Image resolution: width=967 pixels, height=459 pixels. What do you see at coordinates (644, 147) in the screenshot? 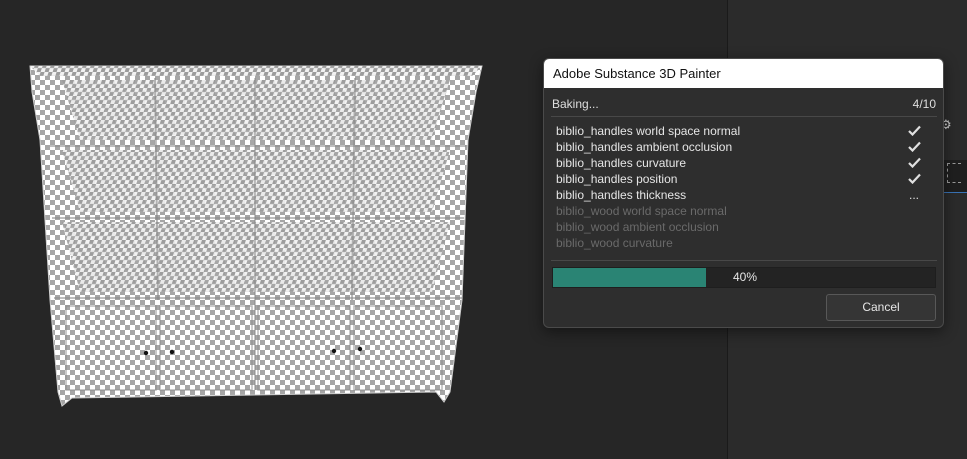
I see `bake-item-name: biblio_handles ambient occlusion` at bounding box center [644, 147].